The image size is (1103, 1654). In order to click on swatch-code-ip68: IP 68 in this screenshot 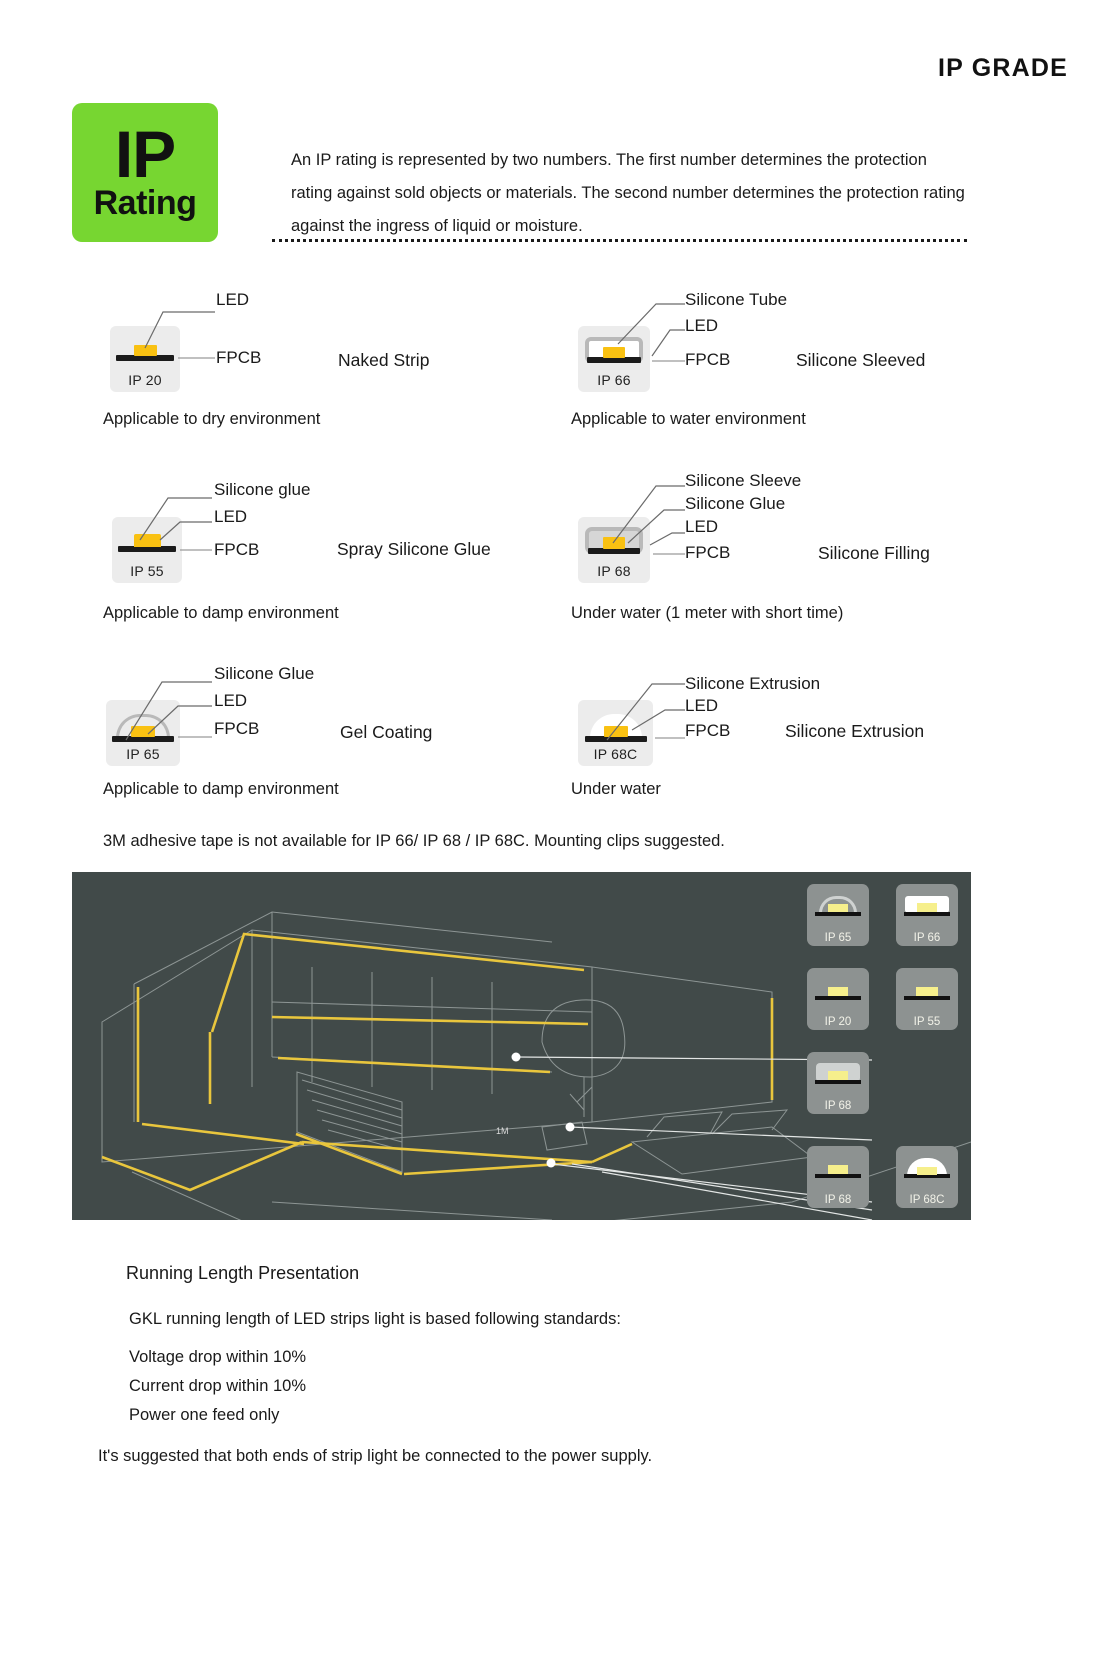, I will do `click(614, 571)`.